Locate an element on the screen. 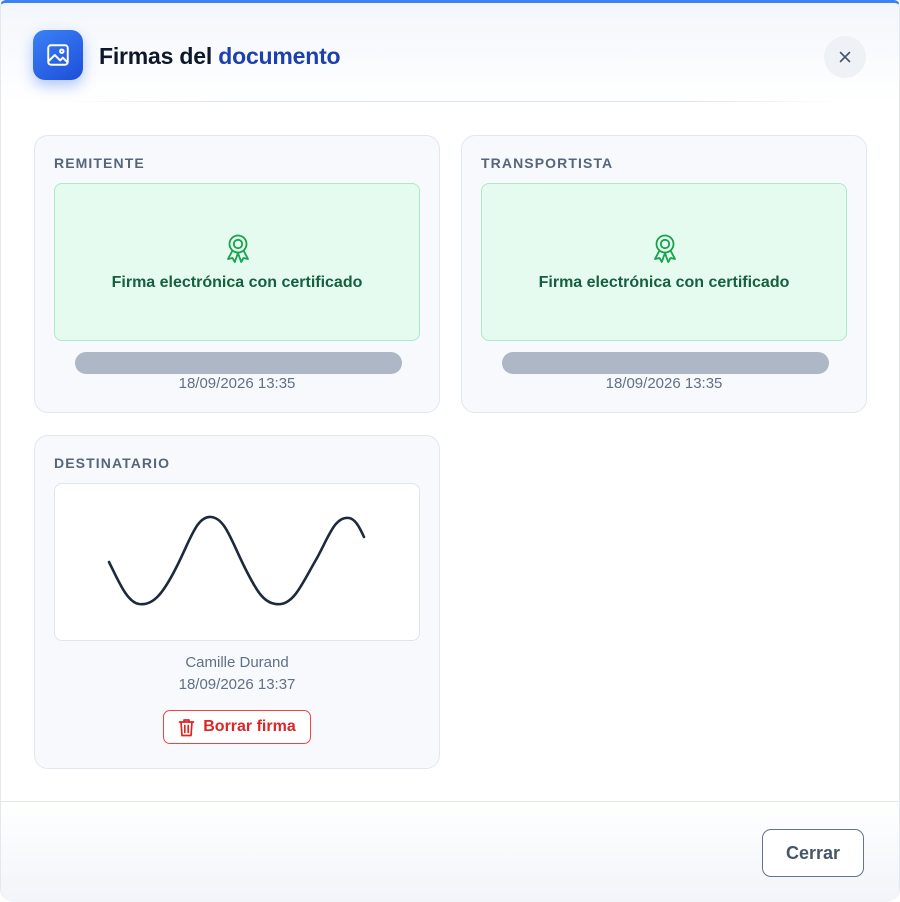  delete-signature-button: Borrar firma is located at coordinates (237, 727).